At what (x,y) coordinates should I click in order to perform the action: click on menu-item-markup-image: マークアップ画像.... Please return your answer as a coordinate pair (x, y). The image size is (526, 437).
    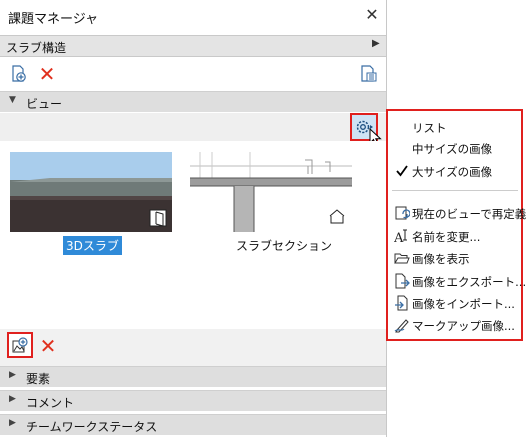
    Looking at the image, I should click on (454, 325).